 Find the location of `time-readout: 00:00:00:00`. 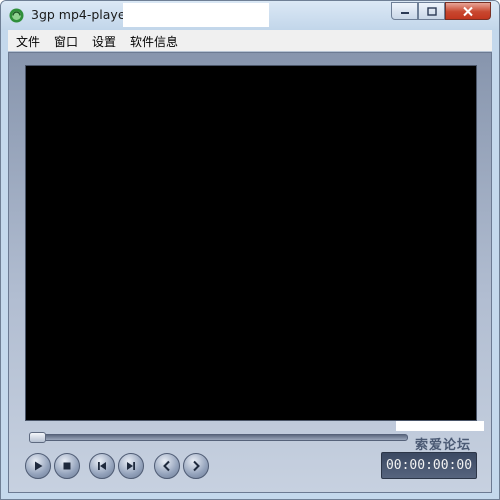

time-readout: 00:00:00:00 is located at coordinates (429, 465).